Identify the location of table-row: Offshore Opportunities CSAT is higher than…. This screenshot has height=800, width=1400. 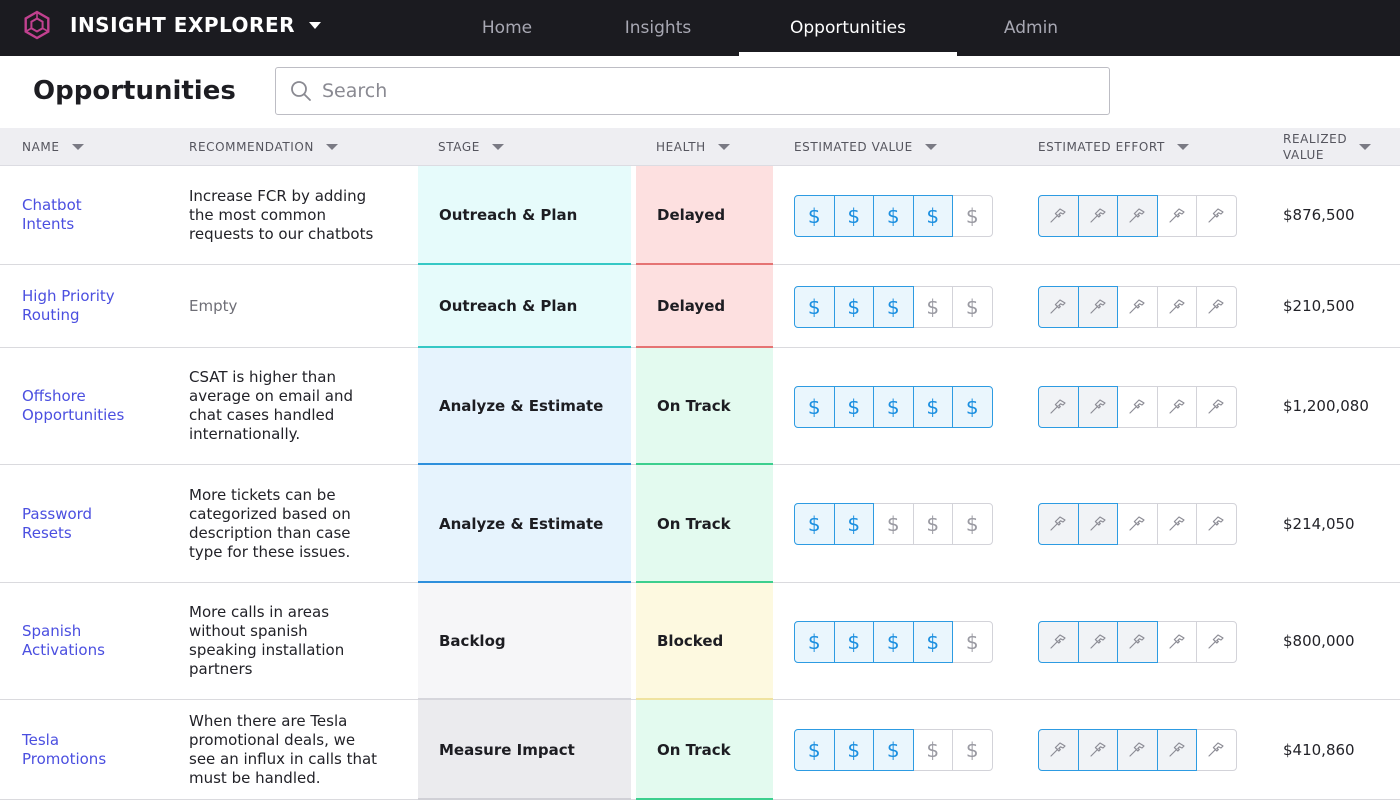
(700, 406).